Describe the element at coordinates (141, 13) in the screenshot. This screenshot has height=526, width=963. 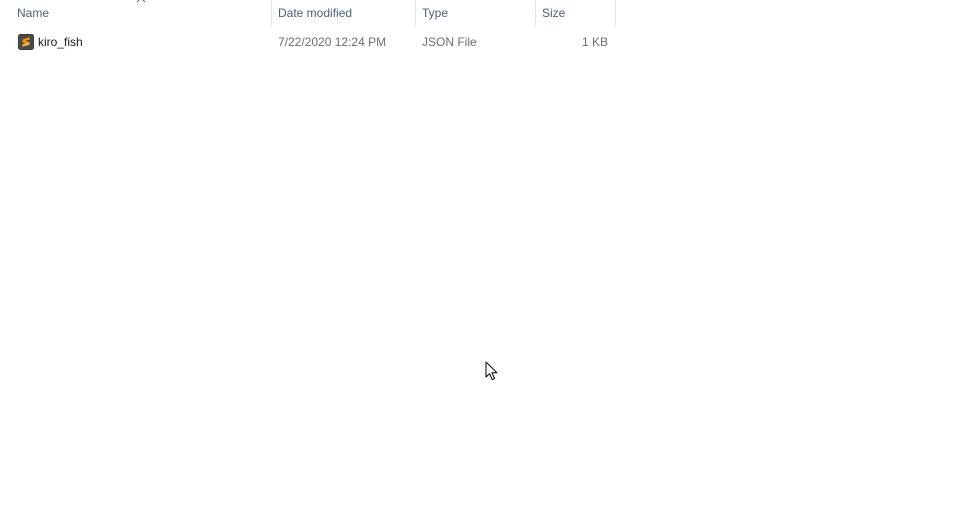
I see `column-header-name: Name` at that location.